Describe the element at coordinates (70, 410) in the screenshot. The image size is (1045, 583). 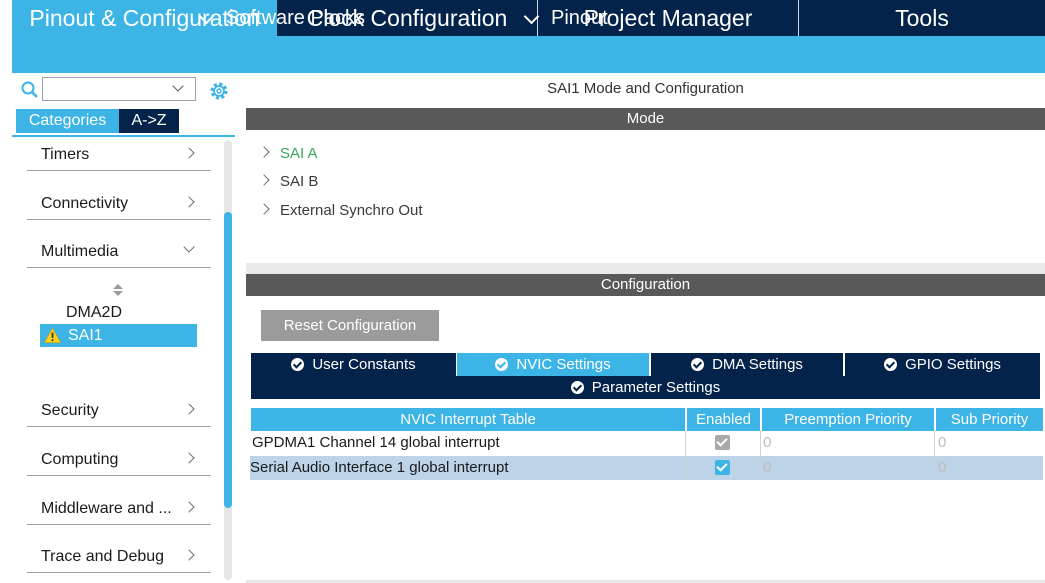
I see `category-label: Security` at that location.